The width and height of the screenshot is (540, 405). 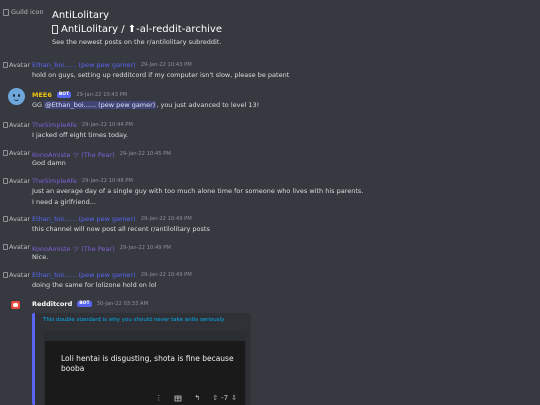 I want to click on message-text: I jacked off eight times today., so click(x=80, y=135).